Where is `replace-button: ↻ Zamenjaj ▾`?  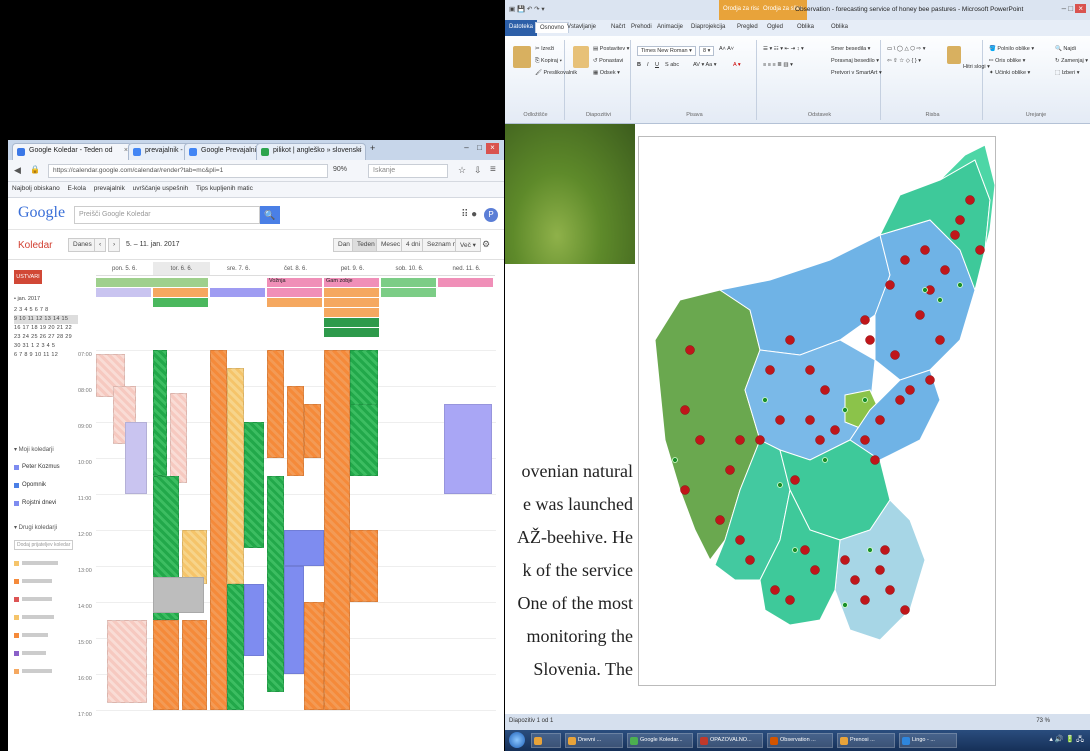 replace-button: ↻ Zamenjaj ▾ is located at coordinates (1071, 61).